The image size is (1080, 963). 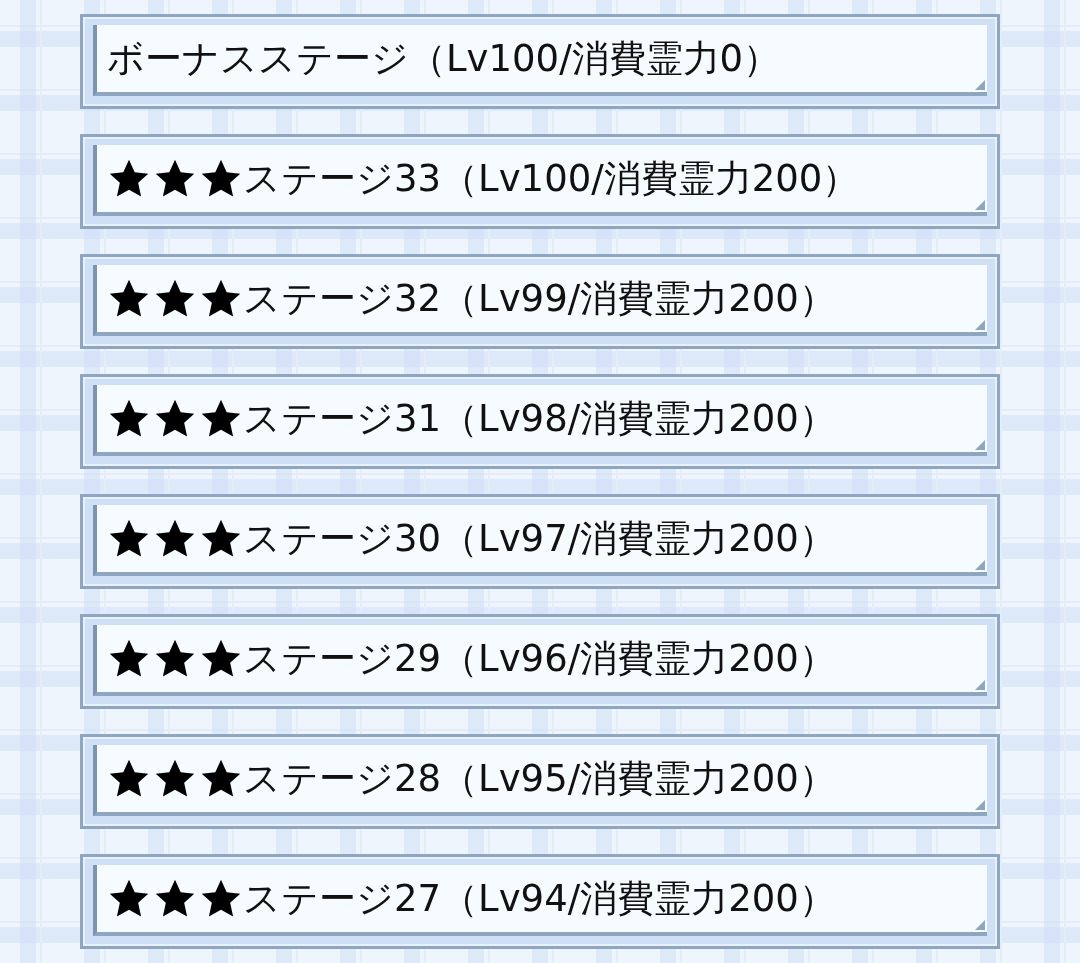 I want to click on stage-button: ステージ32（Lv99/消費霊力200）, so click(x=540, y=301).